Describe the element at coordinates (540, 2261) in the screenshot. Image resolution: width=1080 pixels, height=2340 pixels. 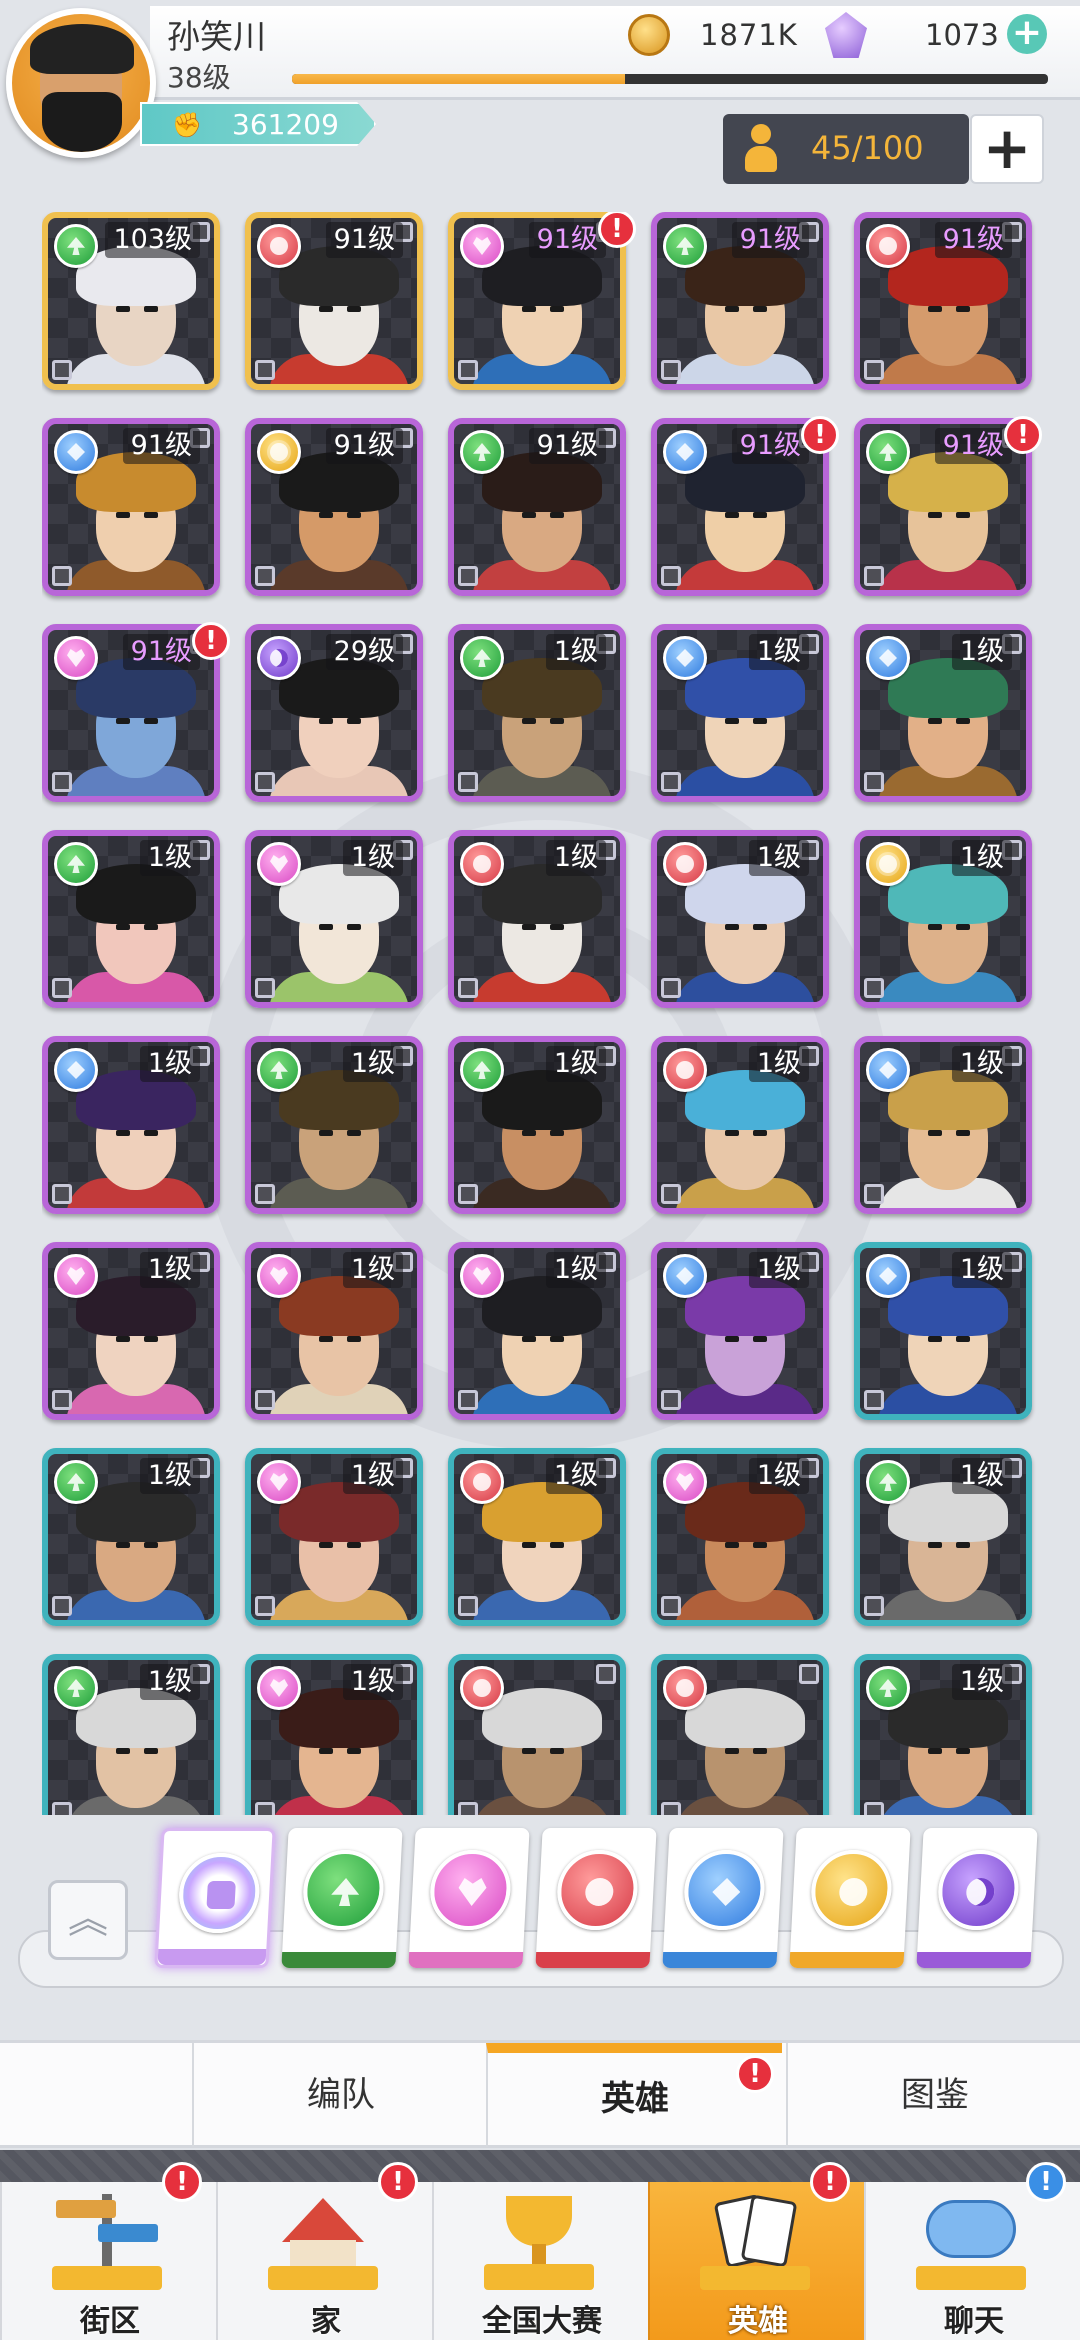
I see `nav-item-trophy: 全国大赛` at that location.